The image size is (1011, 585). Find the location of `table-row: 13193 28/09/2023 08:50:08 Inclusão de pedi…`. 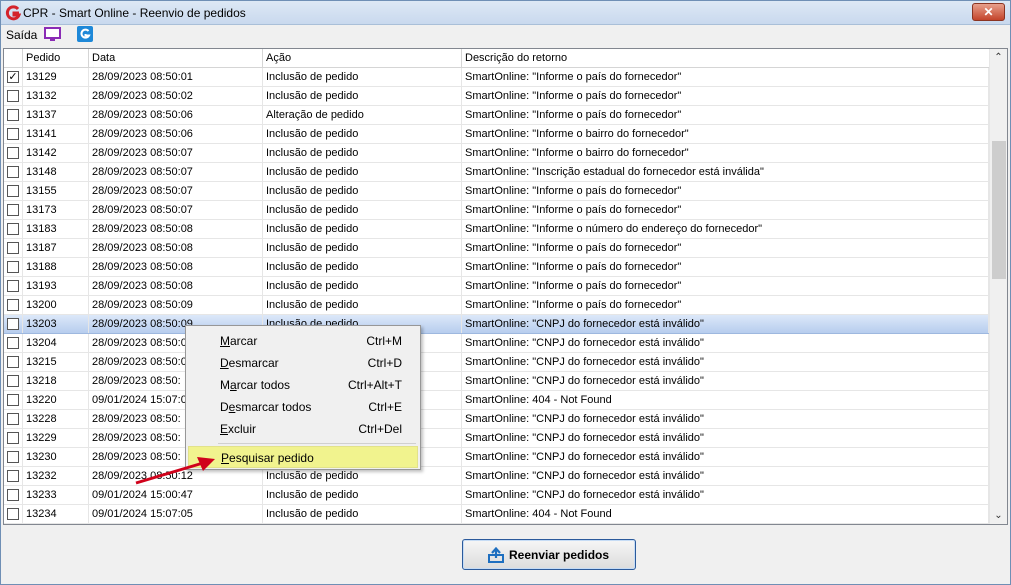

table-row: 13193 28/09/2023 08:50:08 Inclusão de pedi… is located at coordinates (496, 286).